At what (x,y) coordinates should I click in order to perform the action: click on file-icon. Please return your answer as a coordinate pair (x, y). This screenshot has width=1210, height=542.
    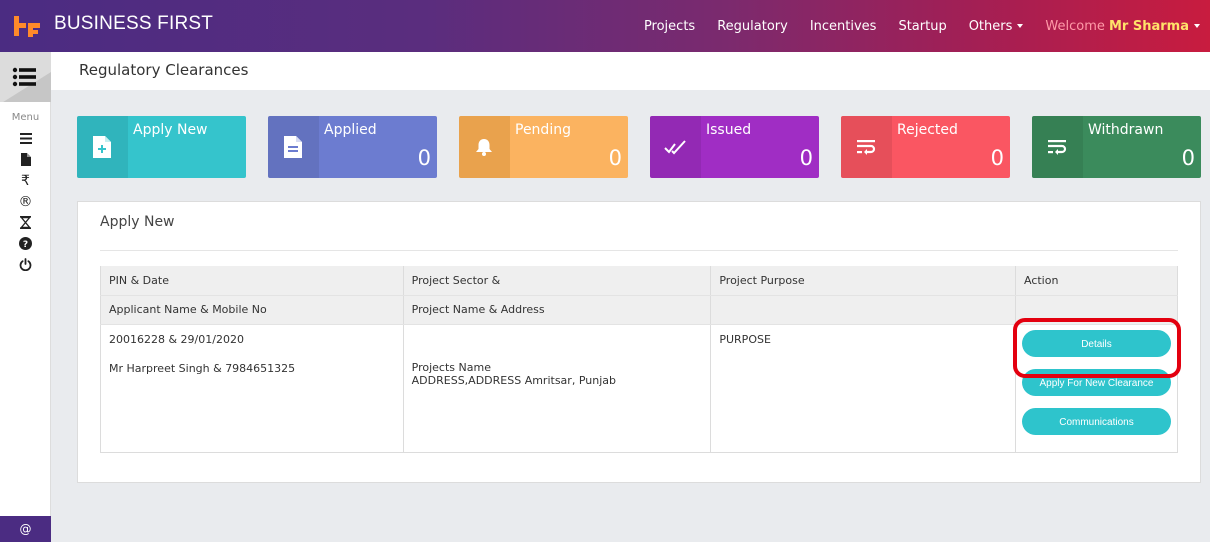
    Looking at the image, I should click on (25, 159).